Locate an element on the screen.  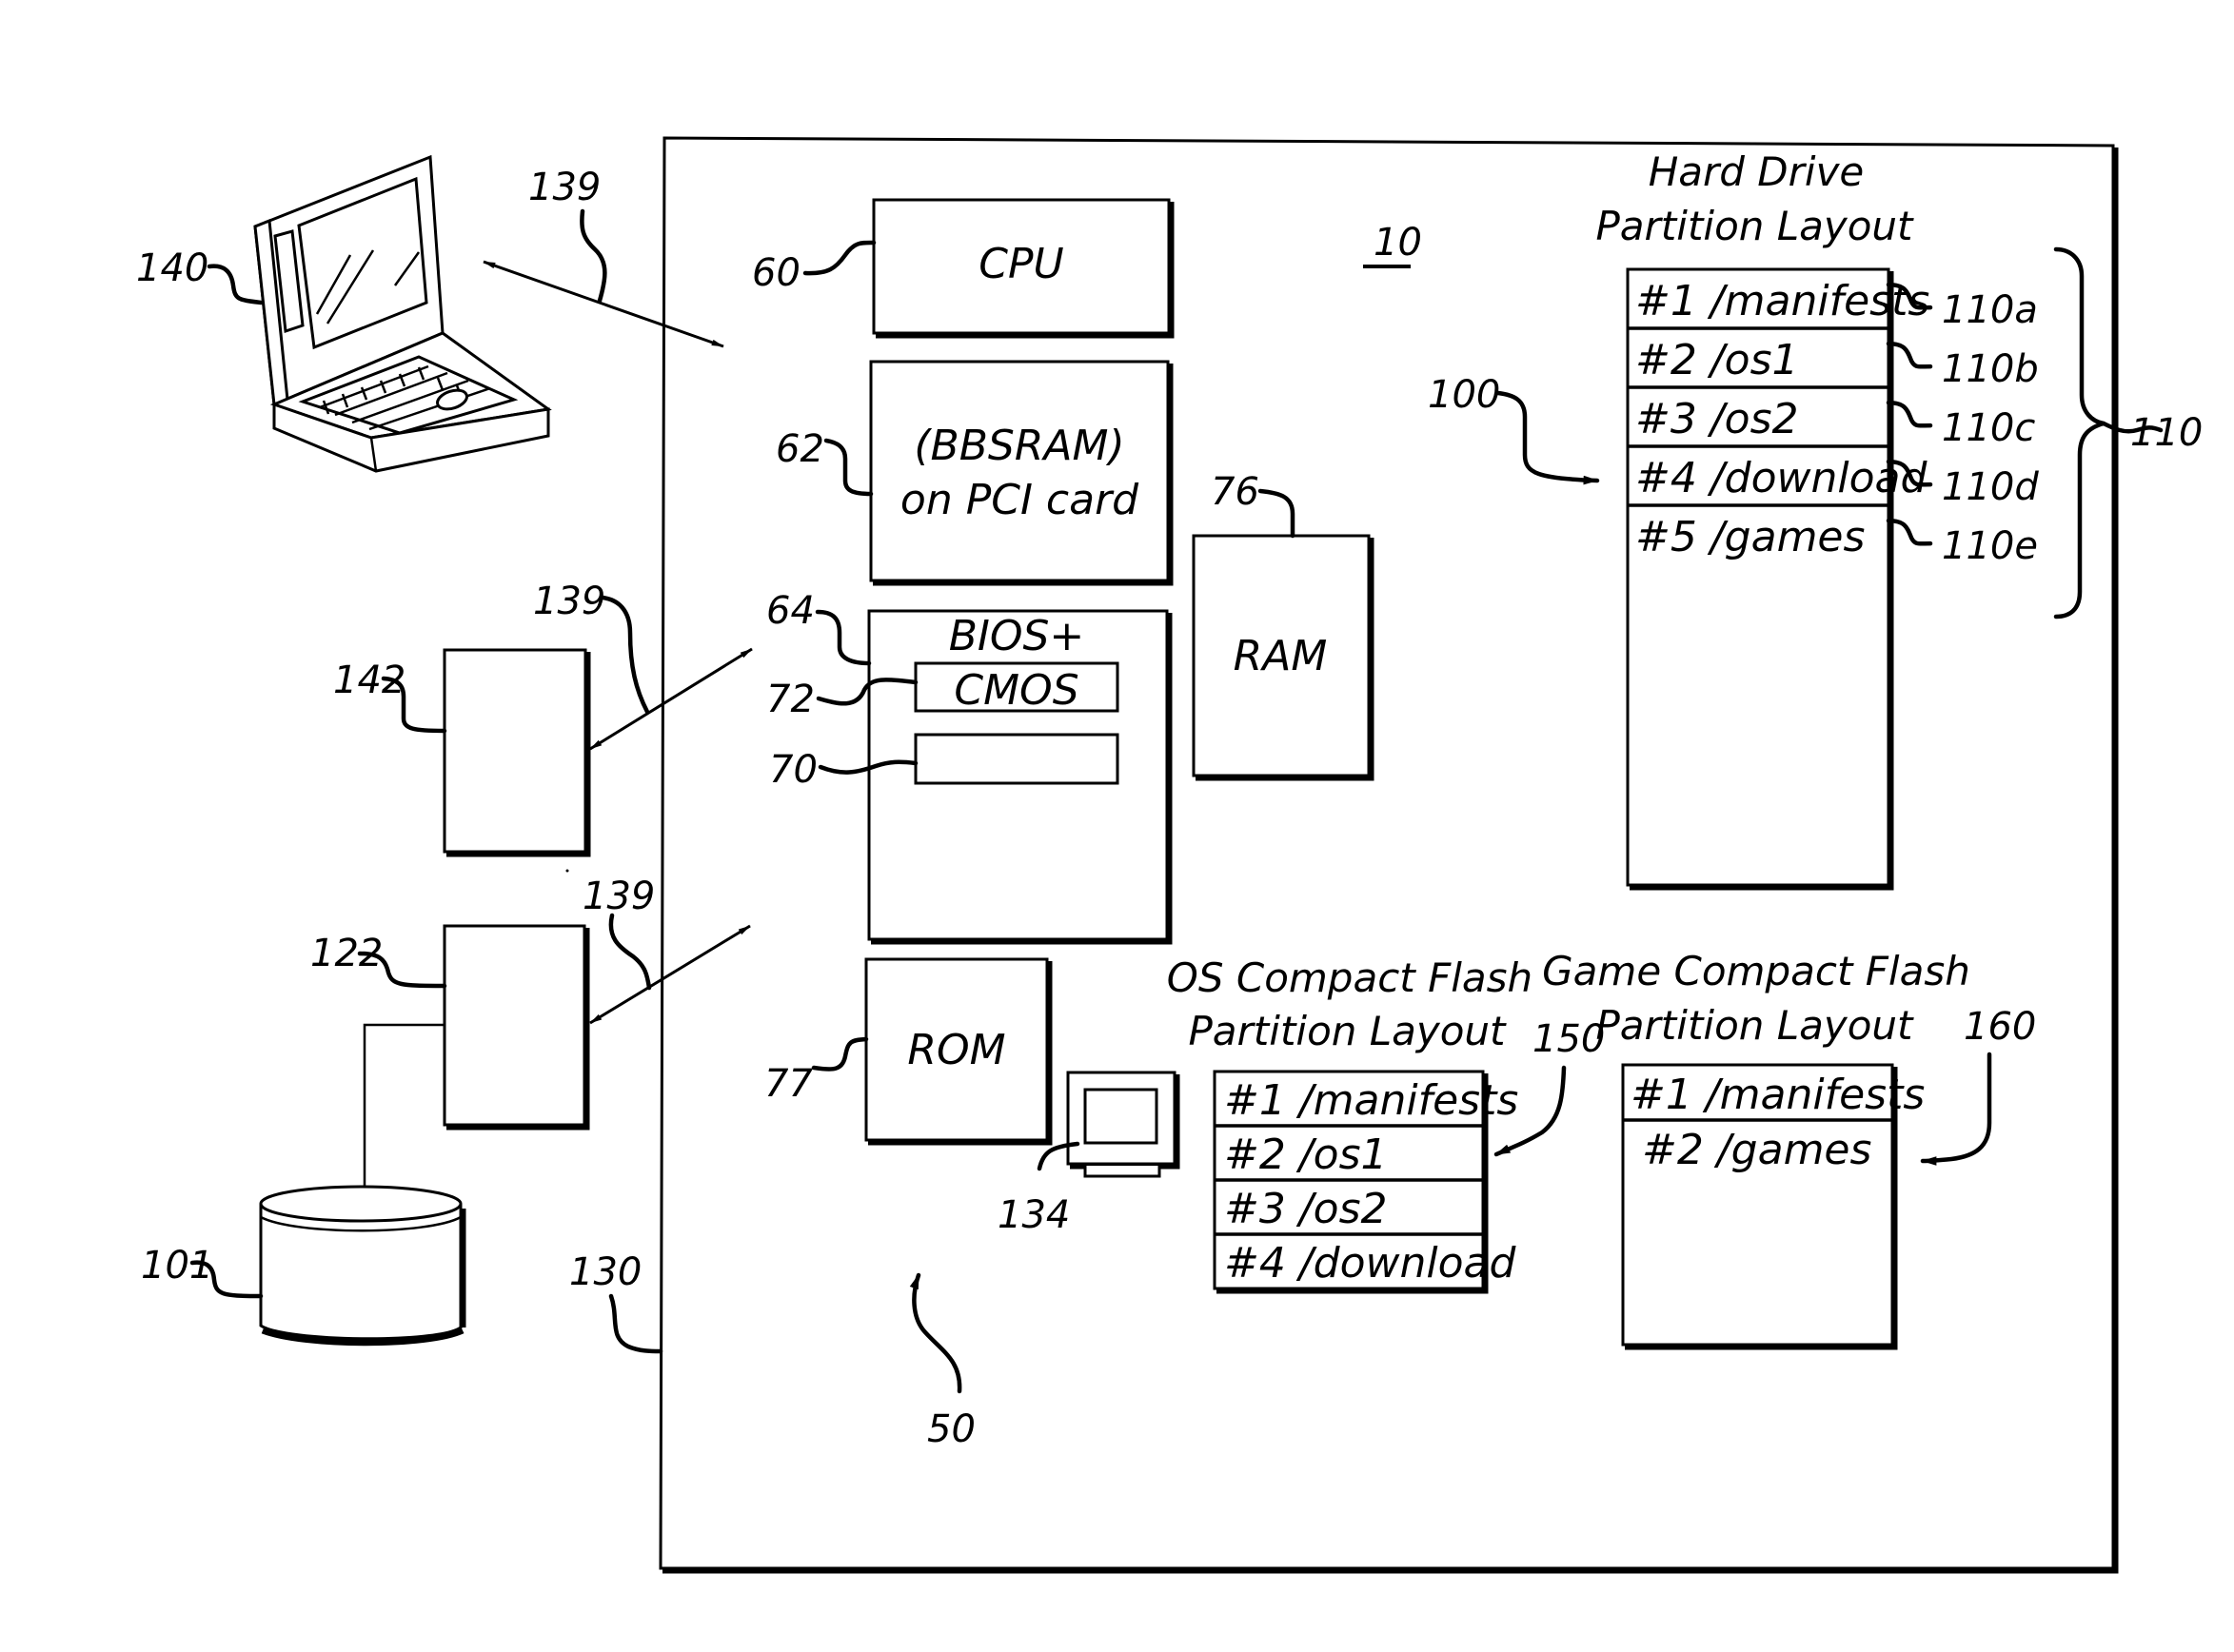
partition-ref: 110e is located at coordinates (1990, 546).